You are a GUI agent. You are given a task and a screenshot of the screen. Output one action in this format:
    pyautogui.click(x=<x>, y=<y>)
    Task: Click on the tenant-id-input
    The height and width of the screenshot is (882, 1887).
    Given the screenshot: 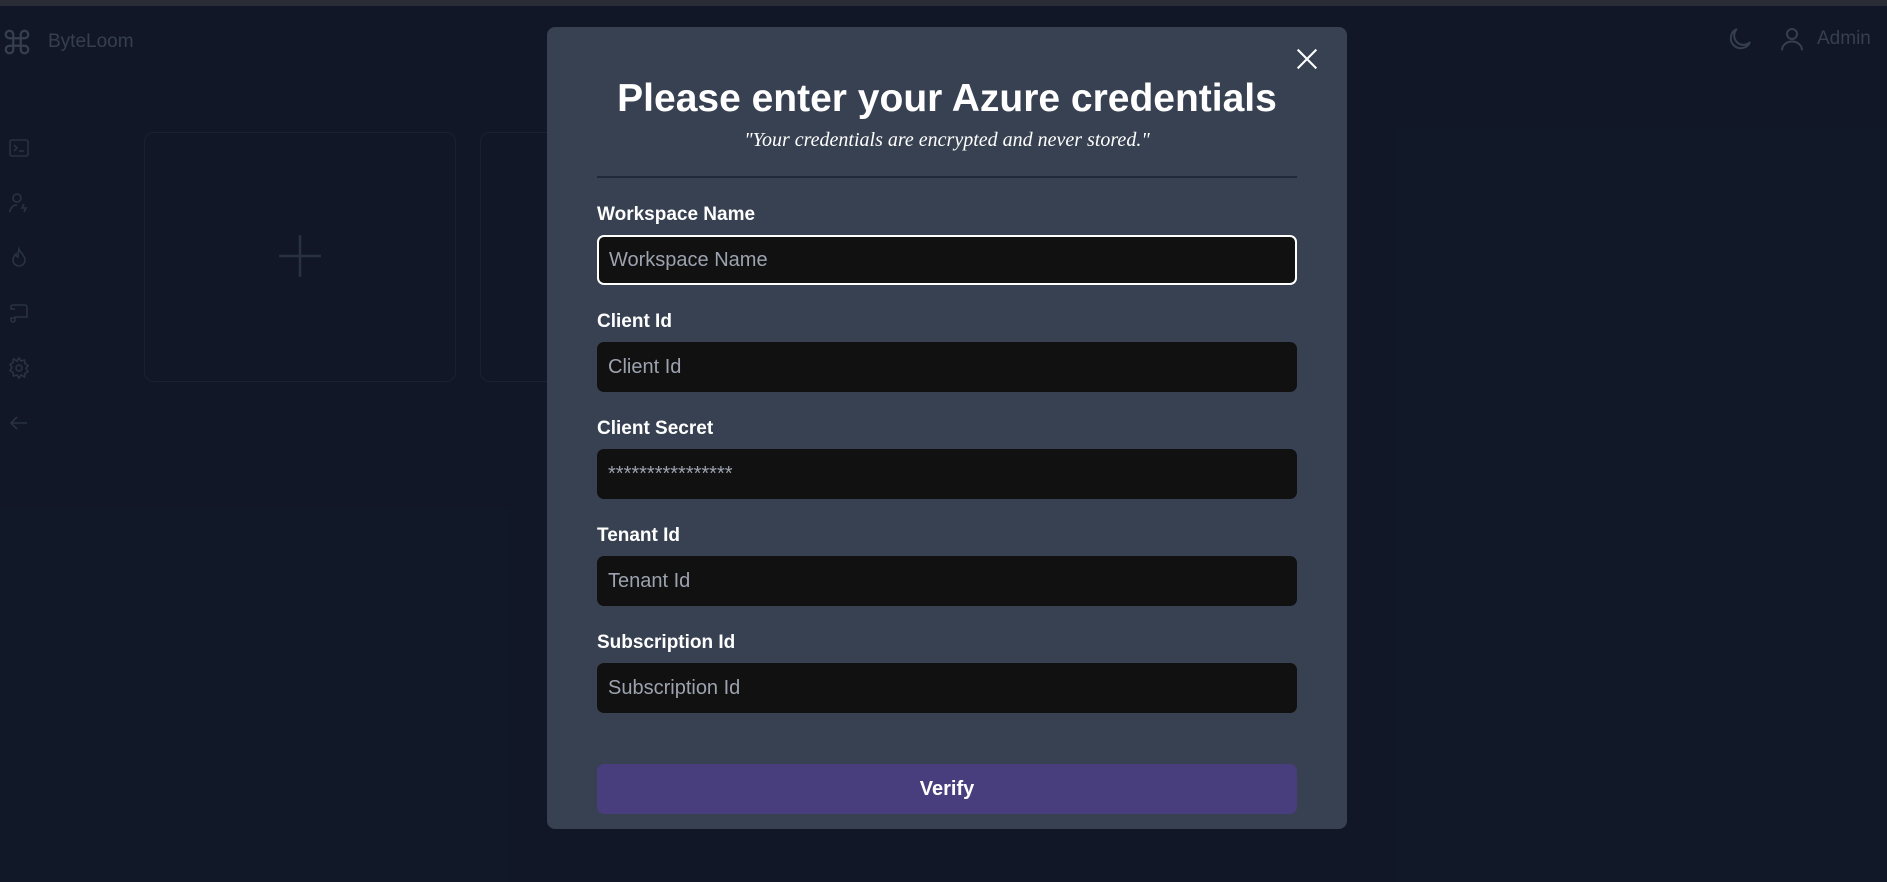 What is the action you would take?
    pyautogui.click(x=947, y=581)
    